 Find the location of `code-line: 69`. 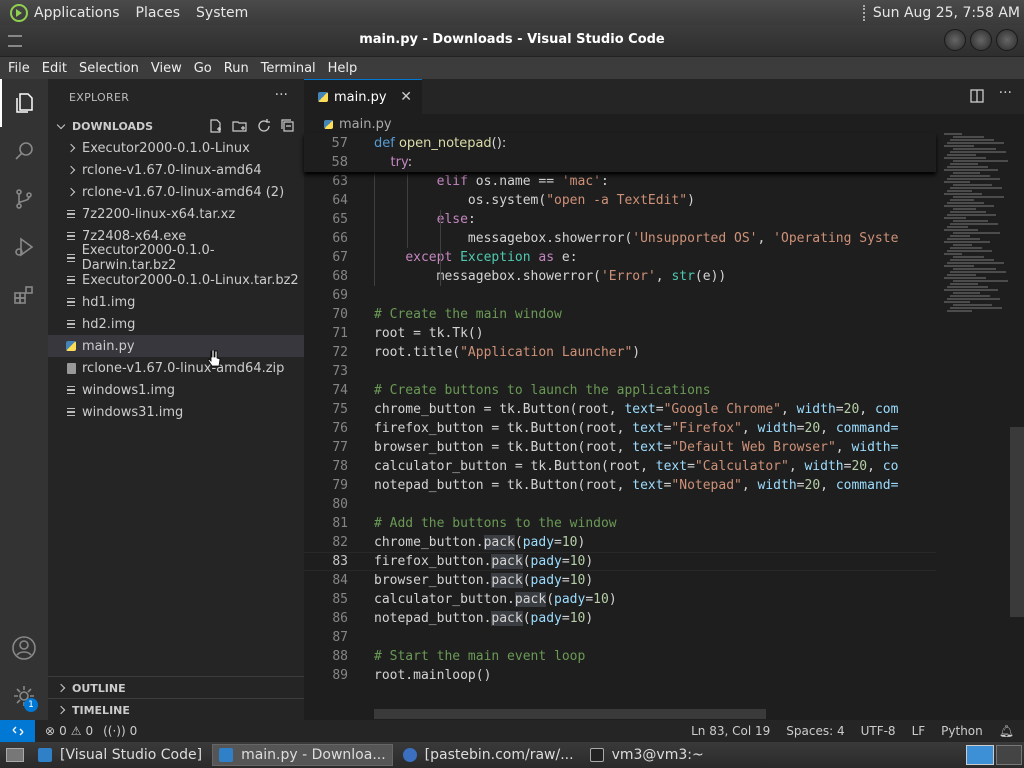

code-line: 69 is located at coordinates (620, 295).